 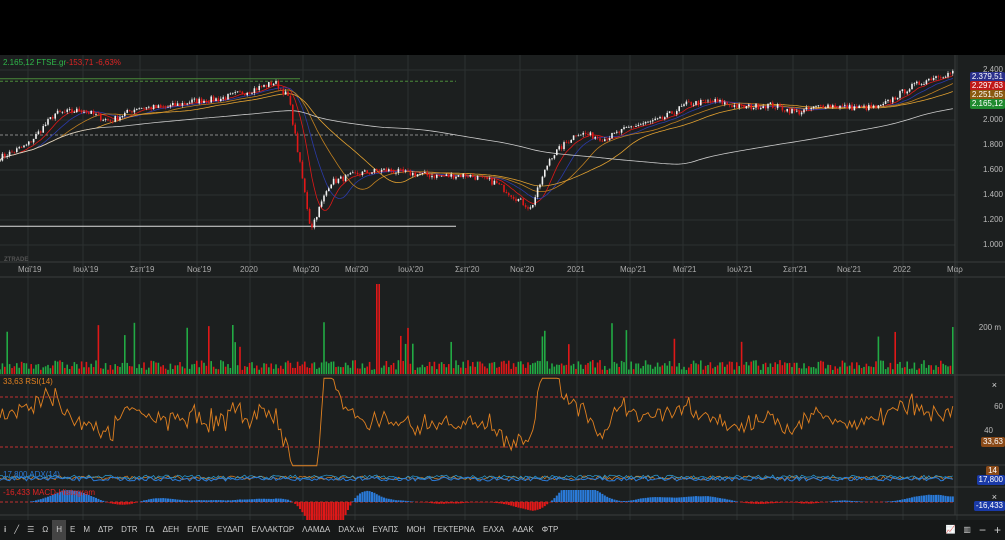 I want to click on toolbar-symbol-button: DTR, so click(x=129, y=530).